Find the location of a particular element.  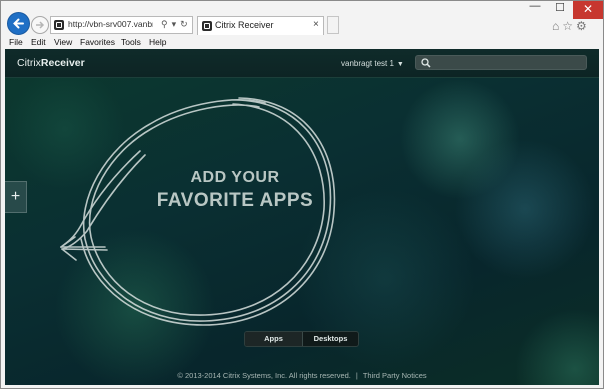

forward-arrow-icon is located at coordinates (40, 25).